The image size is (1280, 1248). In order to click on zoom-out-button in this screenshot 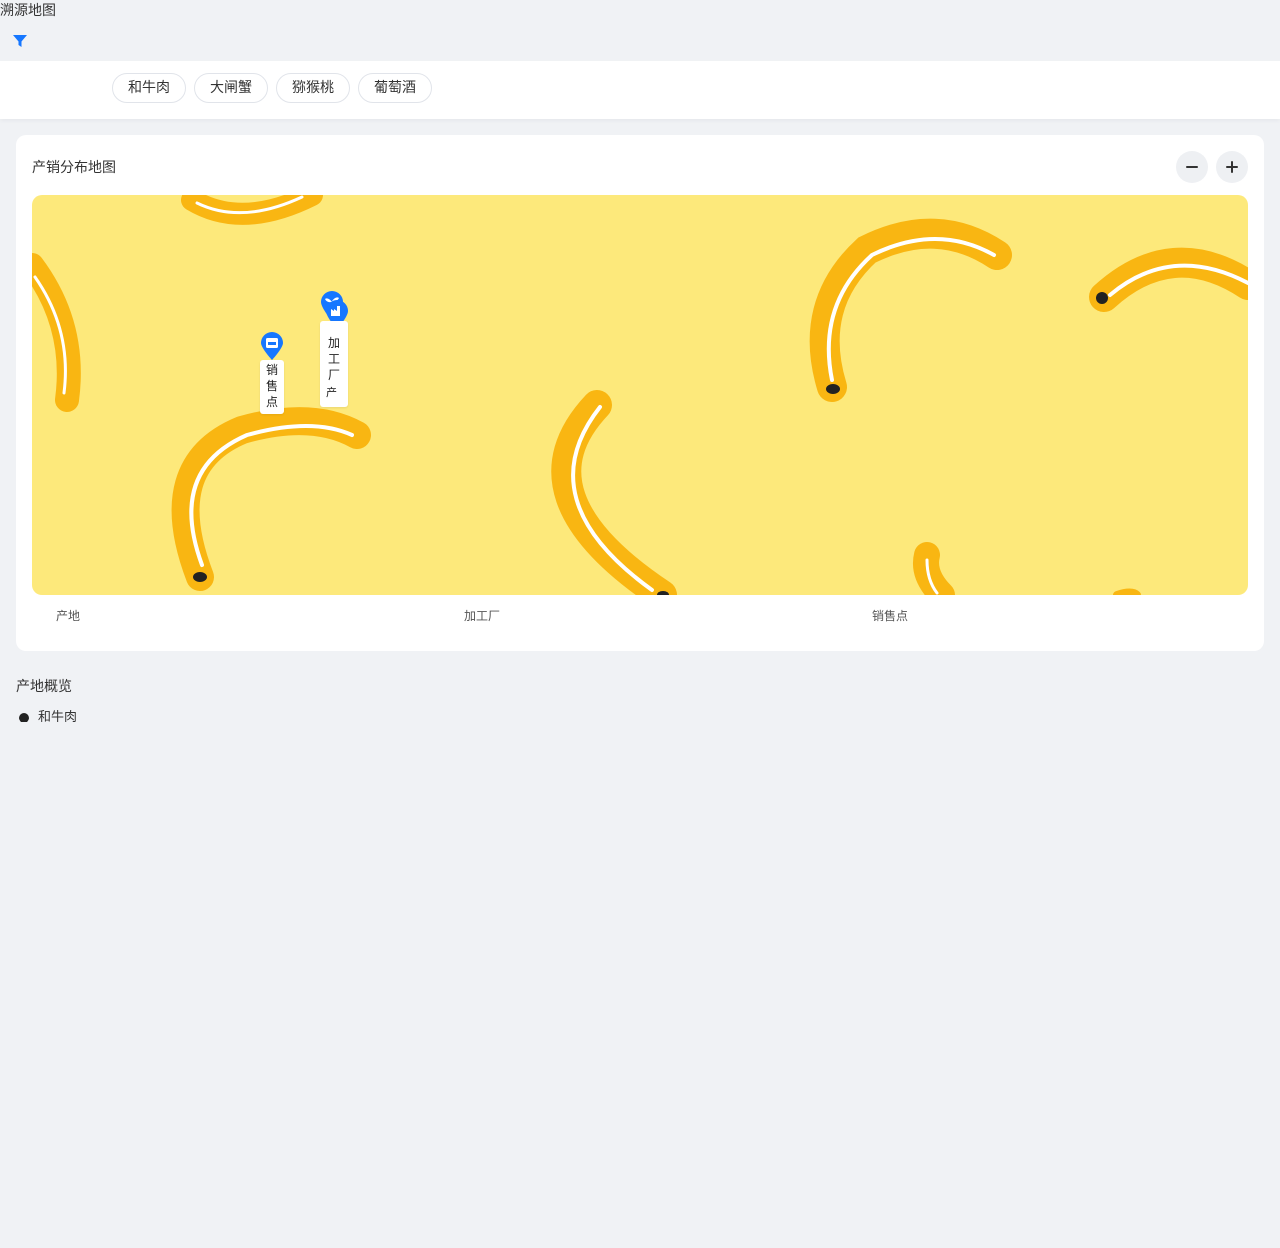, I will do `click(1192, 167)`.